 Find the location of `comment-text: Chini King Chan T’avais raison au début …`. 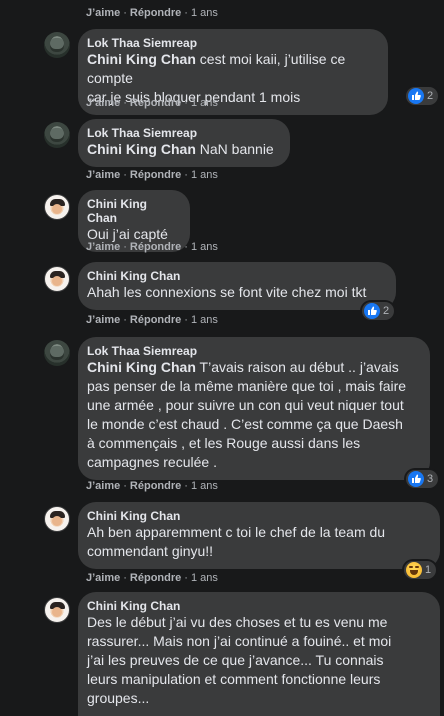

comment-text: Chini King Chan T’avais raison au début … is located at coordinates (247, 414).